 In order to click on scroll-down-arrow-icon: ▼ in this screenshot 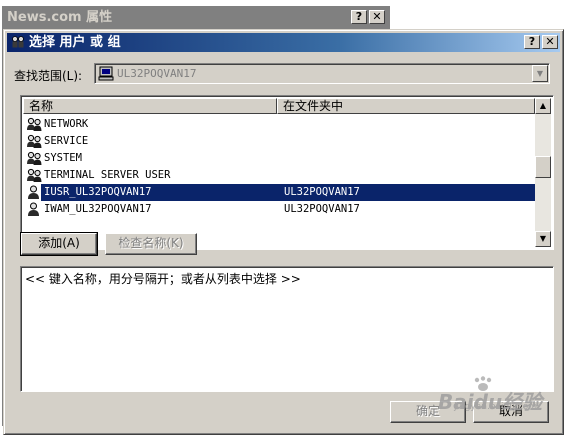, I will do `click(543, 239)`.